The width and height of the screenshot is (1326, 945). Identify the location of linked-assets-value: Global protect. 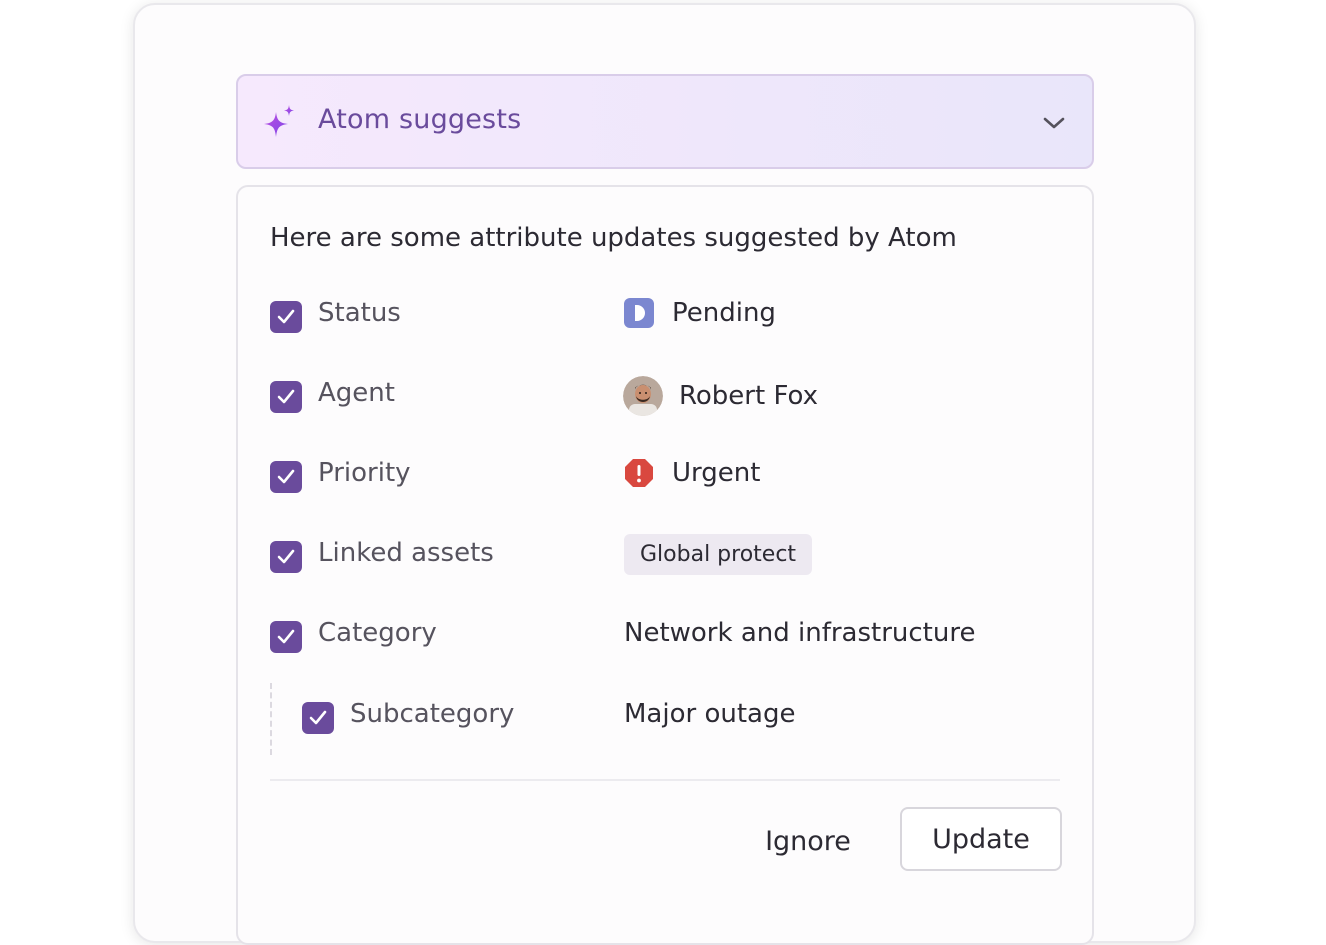
(718, 554).